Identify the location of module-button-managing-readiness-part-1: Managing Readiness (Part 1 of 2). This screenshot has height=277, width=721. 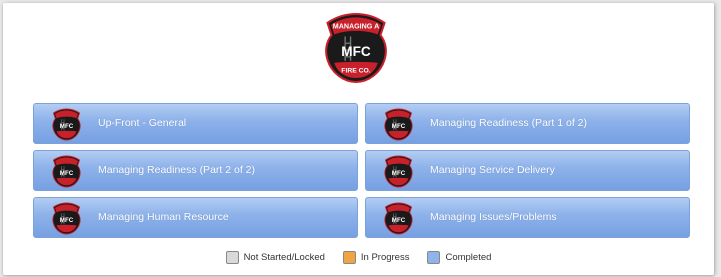
(527, 123).